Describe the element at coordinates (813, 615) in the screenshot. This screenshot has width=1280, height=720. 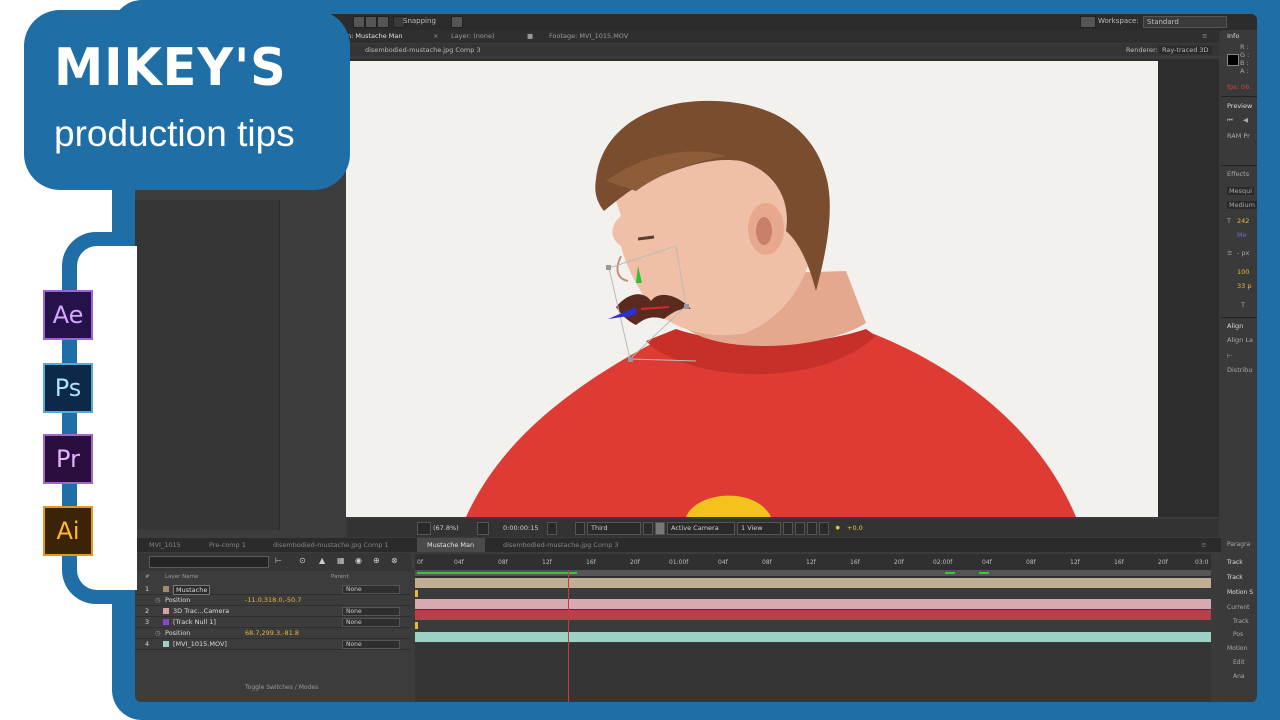
I see `layer-bar-null` at that location.